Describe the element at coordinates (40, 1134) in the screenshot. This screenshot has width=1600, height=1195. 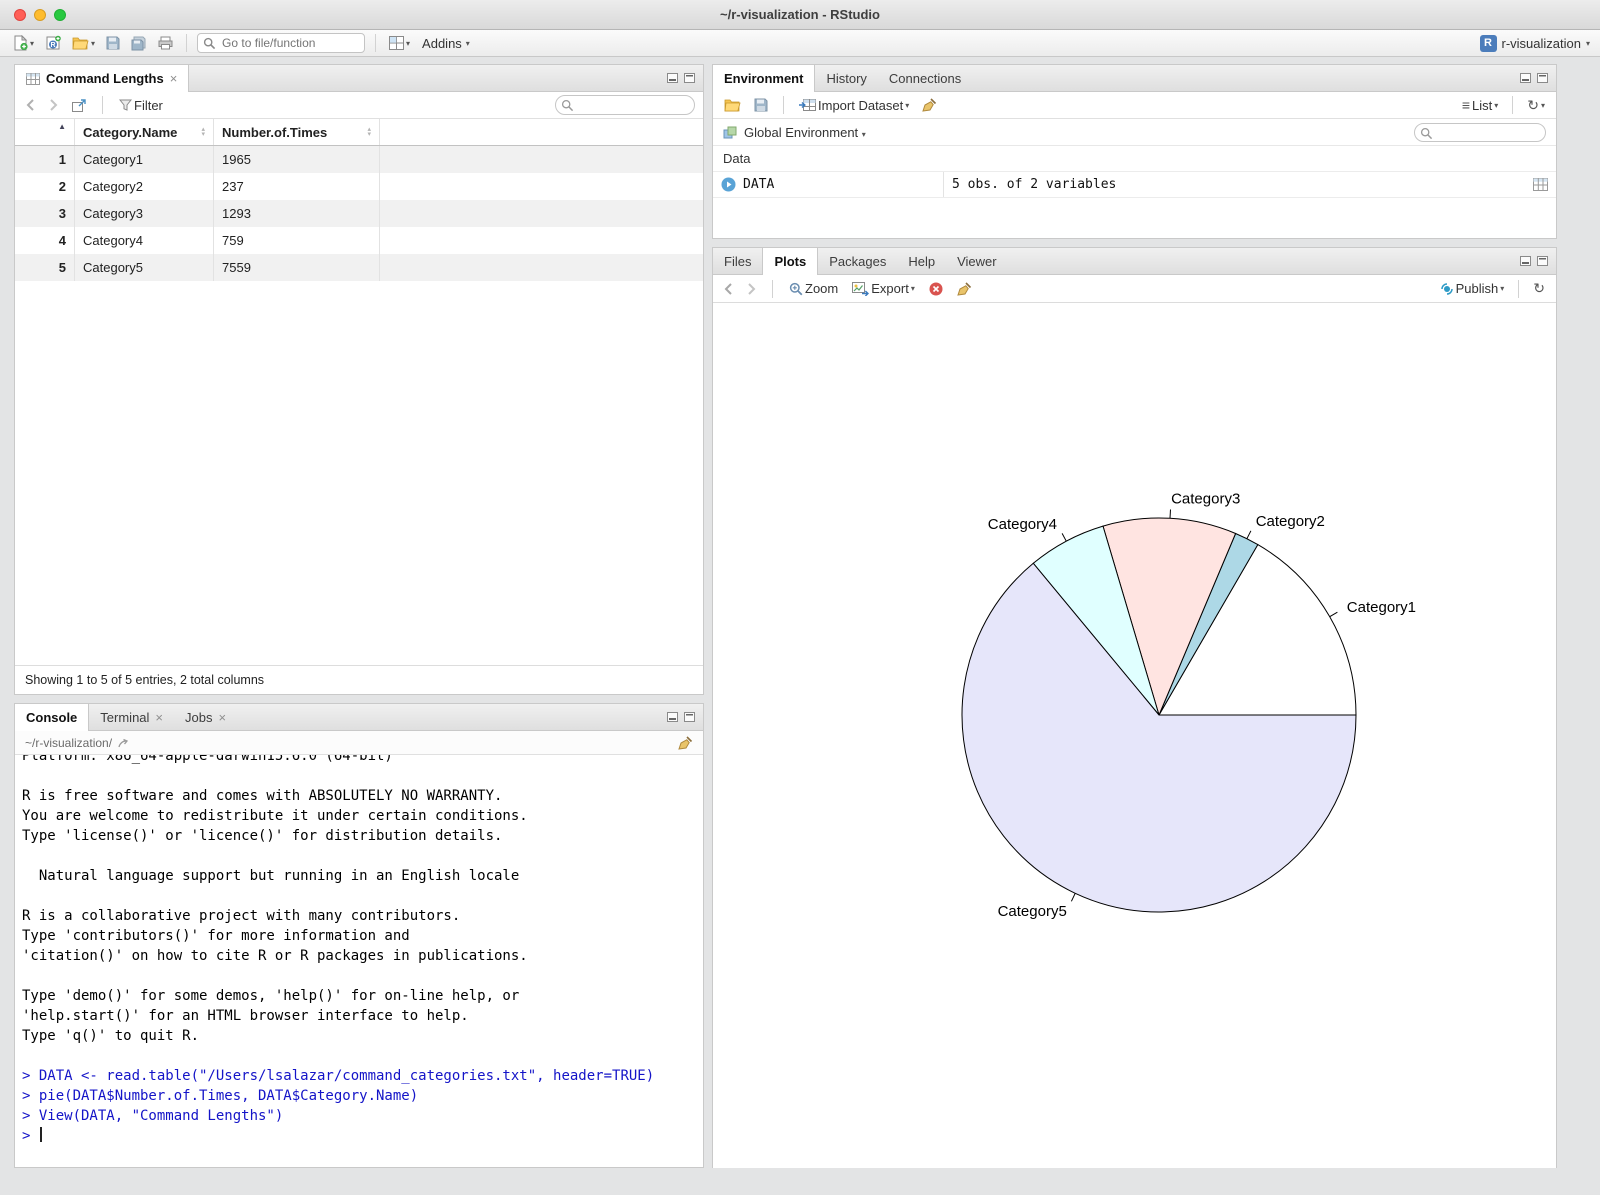
I see `console-cursor` at that location.